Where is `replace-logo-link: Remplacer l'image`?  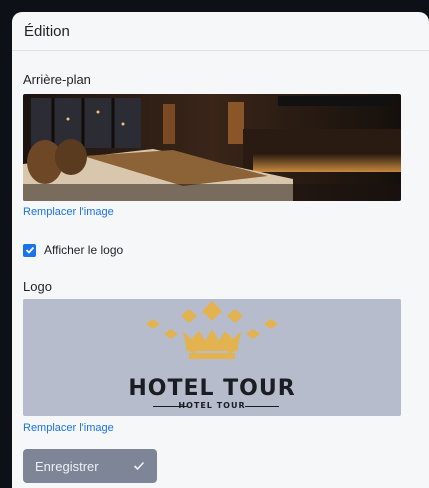 replace-logo-link: Remplacer l'image is located at coordinates (68, 428).